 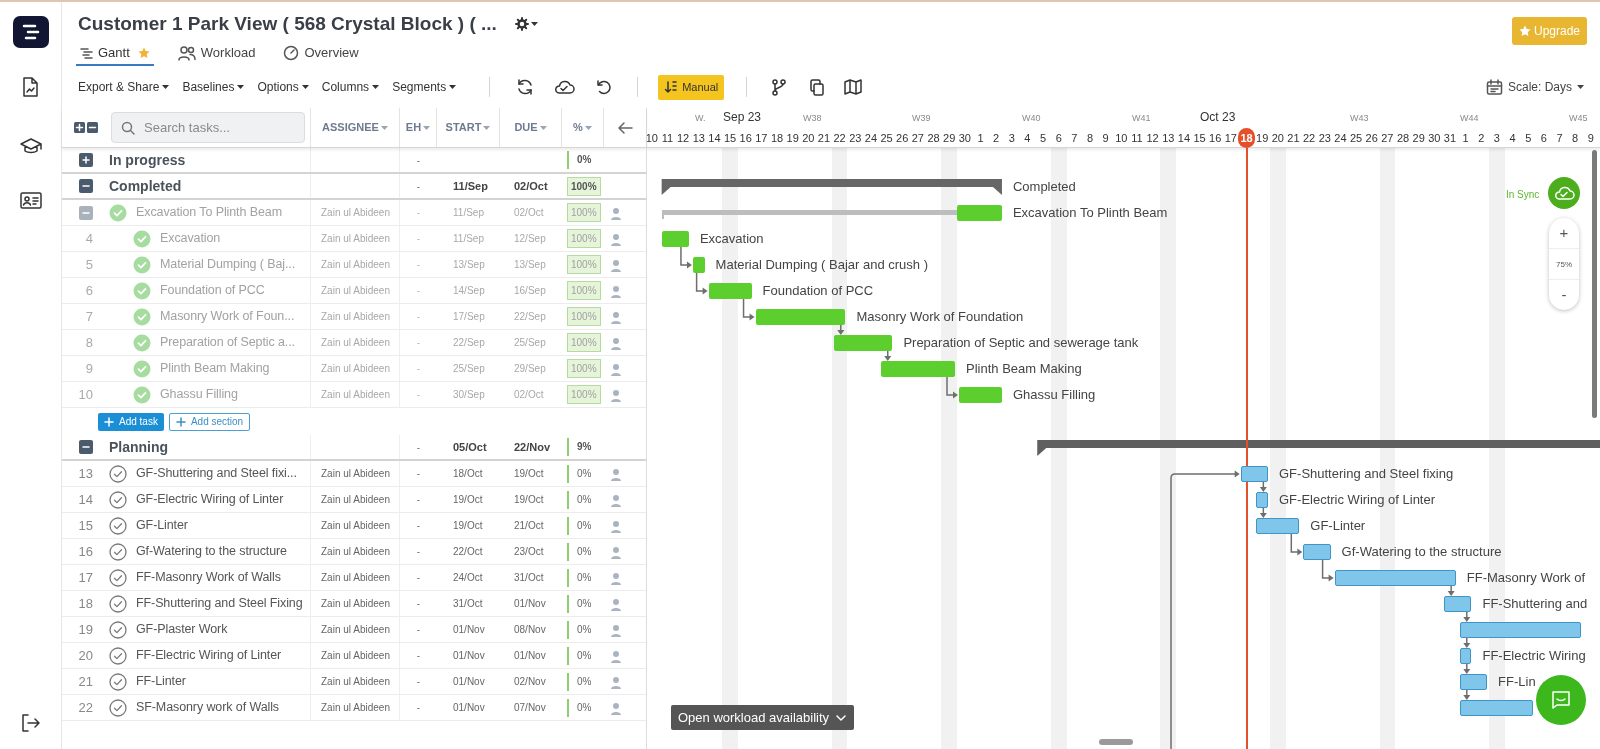 I want to click on column-header: DUE, so click(x=530, y=127).